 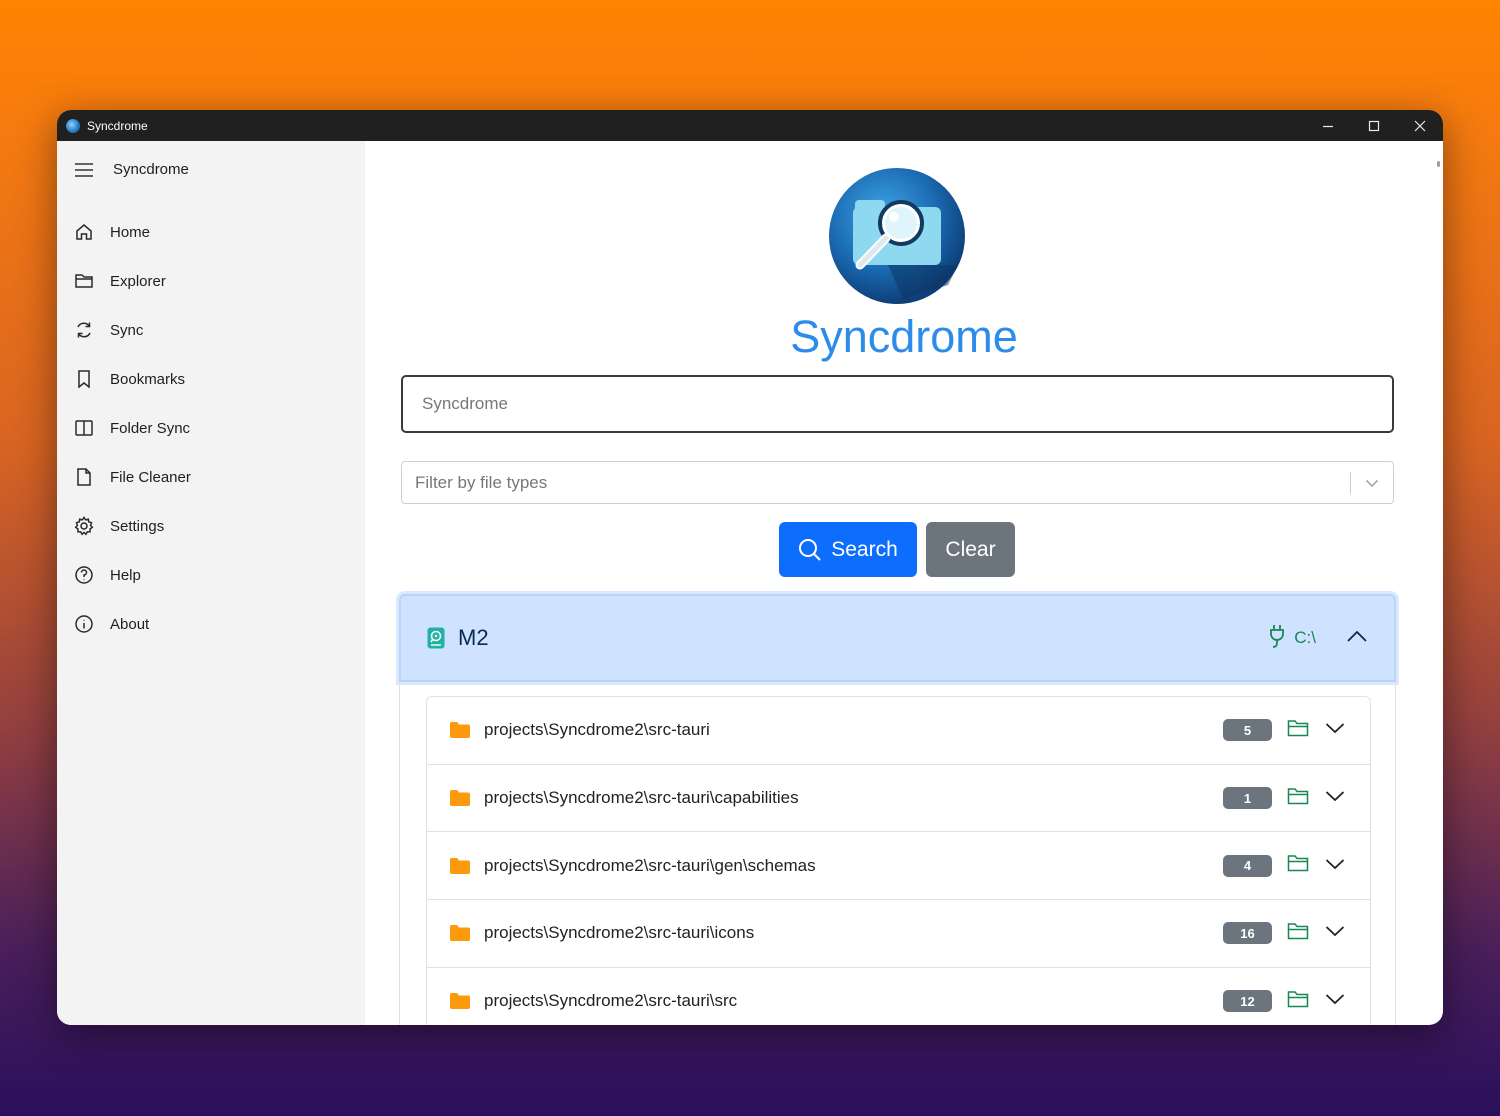 I want to click on folder-path: projects\Syncdrome2\src-tauri\icons, so click(x=619, y=933).